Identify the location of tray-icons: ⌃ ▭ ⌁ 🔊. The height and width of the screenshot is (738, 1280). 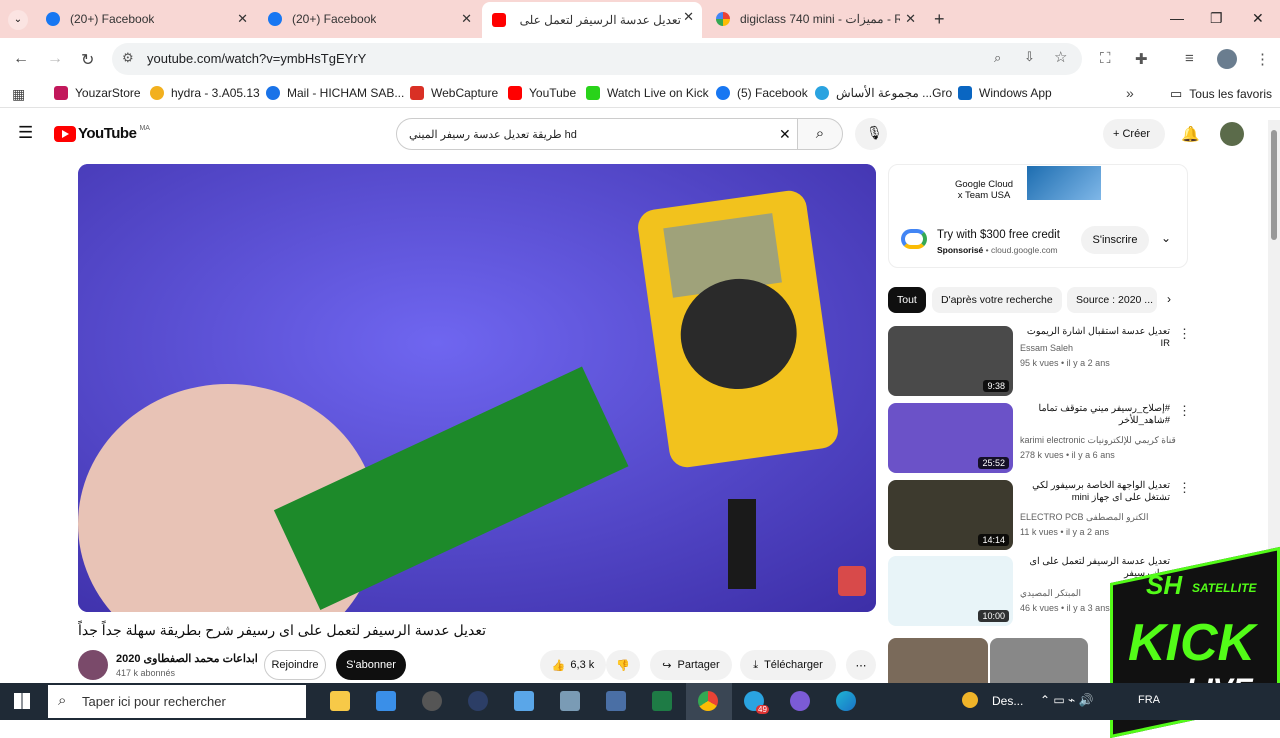
(1067, 700).